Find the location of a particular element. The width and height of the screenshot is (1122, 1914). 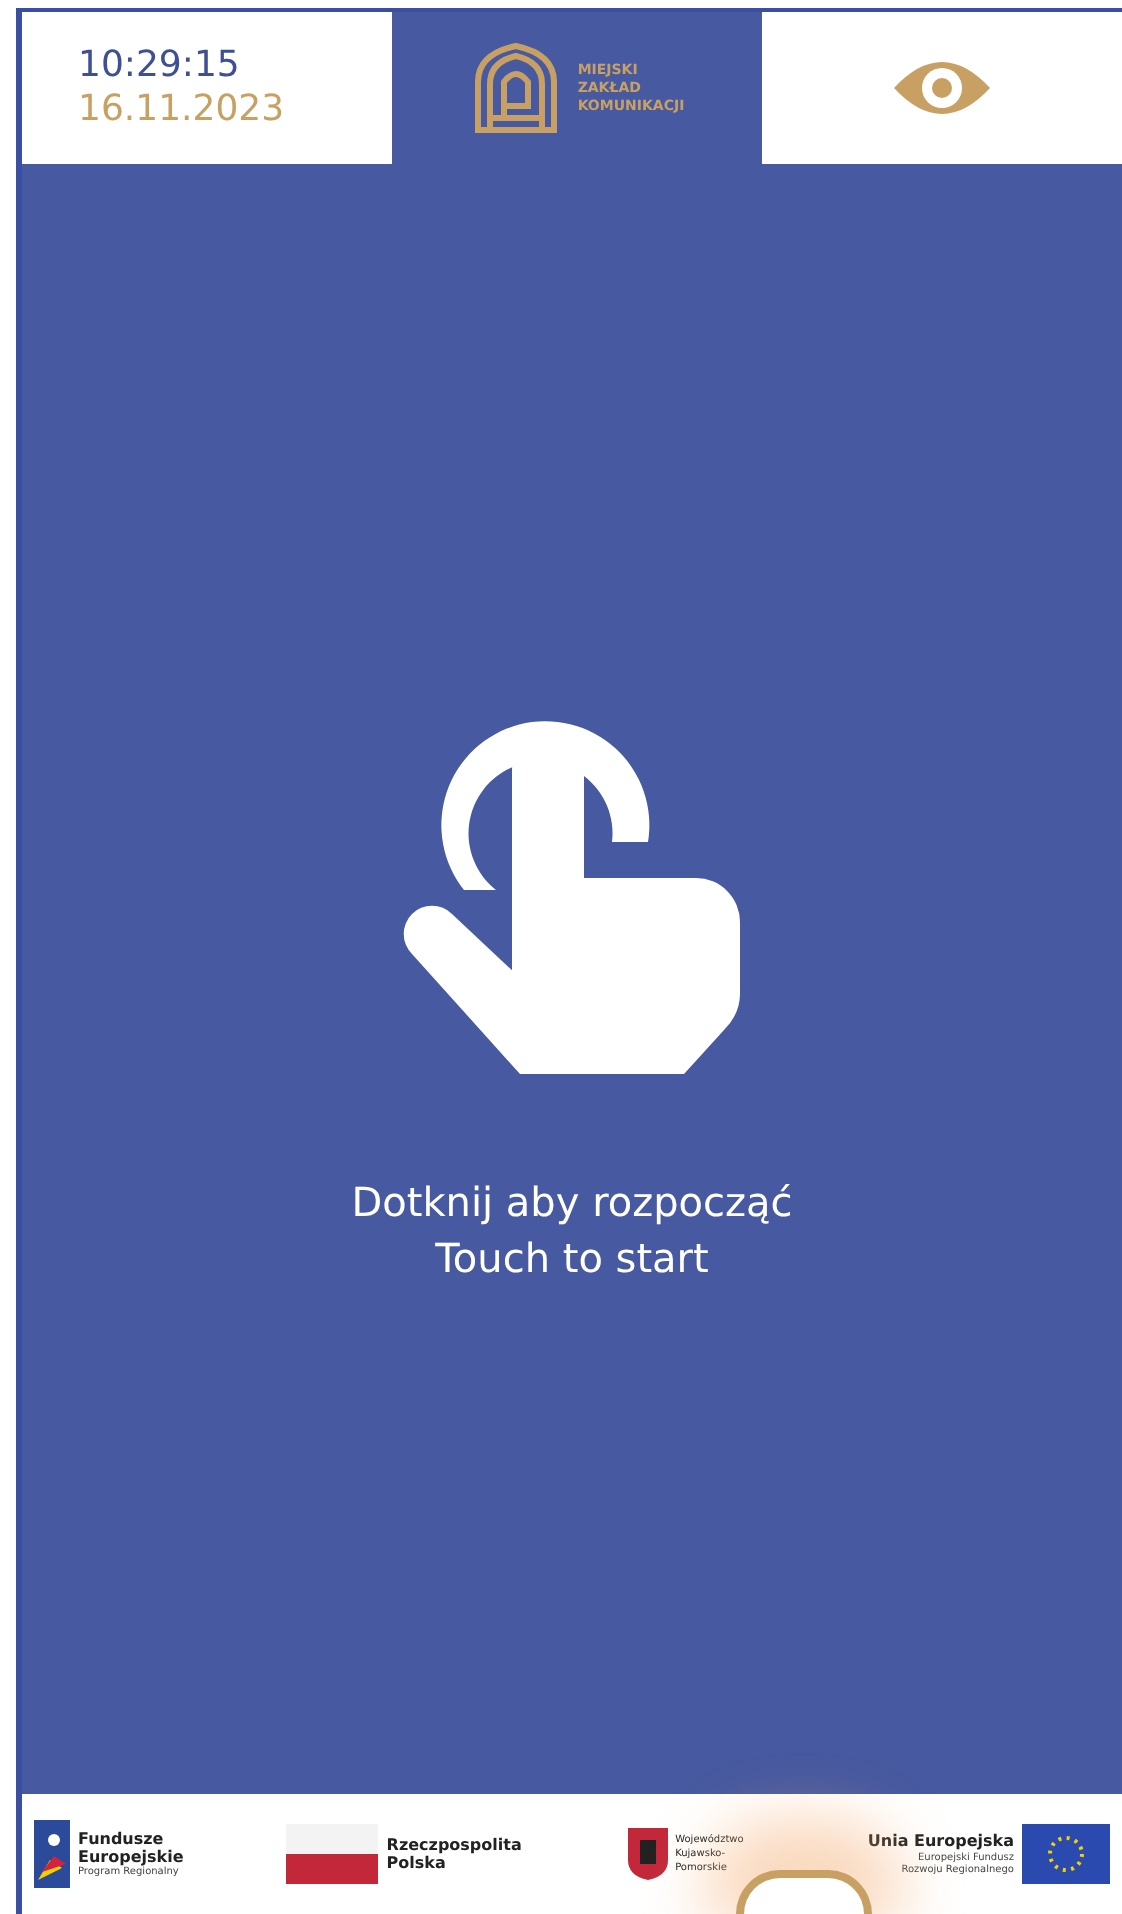

flag-icon is located at coordinates (332, 1854).